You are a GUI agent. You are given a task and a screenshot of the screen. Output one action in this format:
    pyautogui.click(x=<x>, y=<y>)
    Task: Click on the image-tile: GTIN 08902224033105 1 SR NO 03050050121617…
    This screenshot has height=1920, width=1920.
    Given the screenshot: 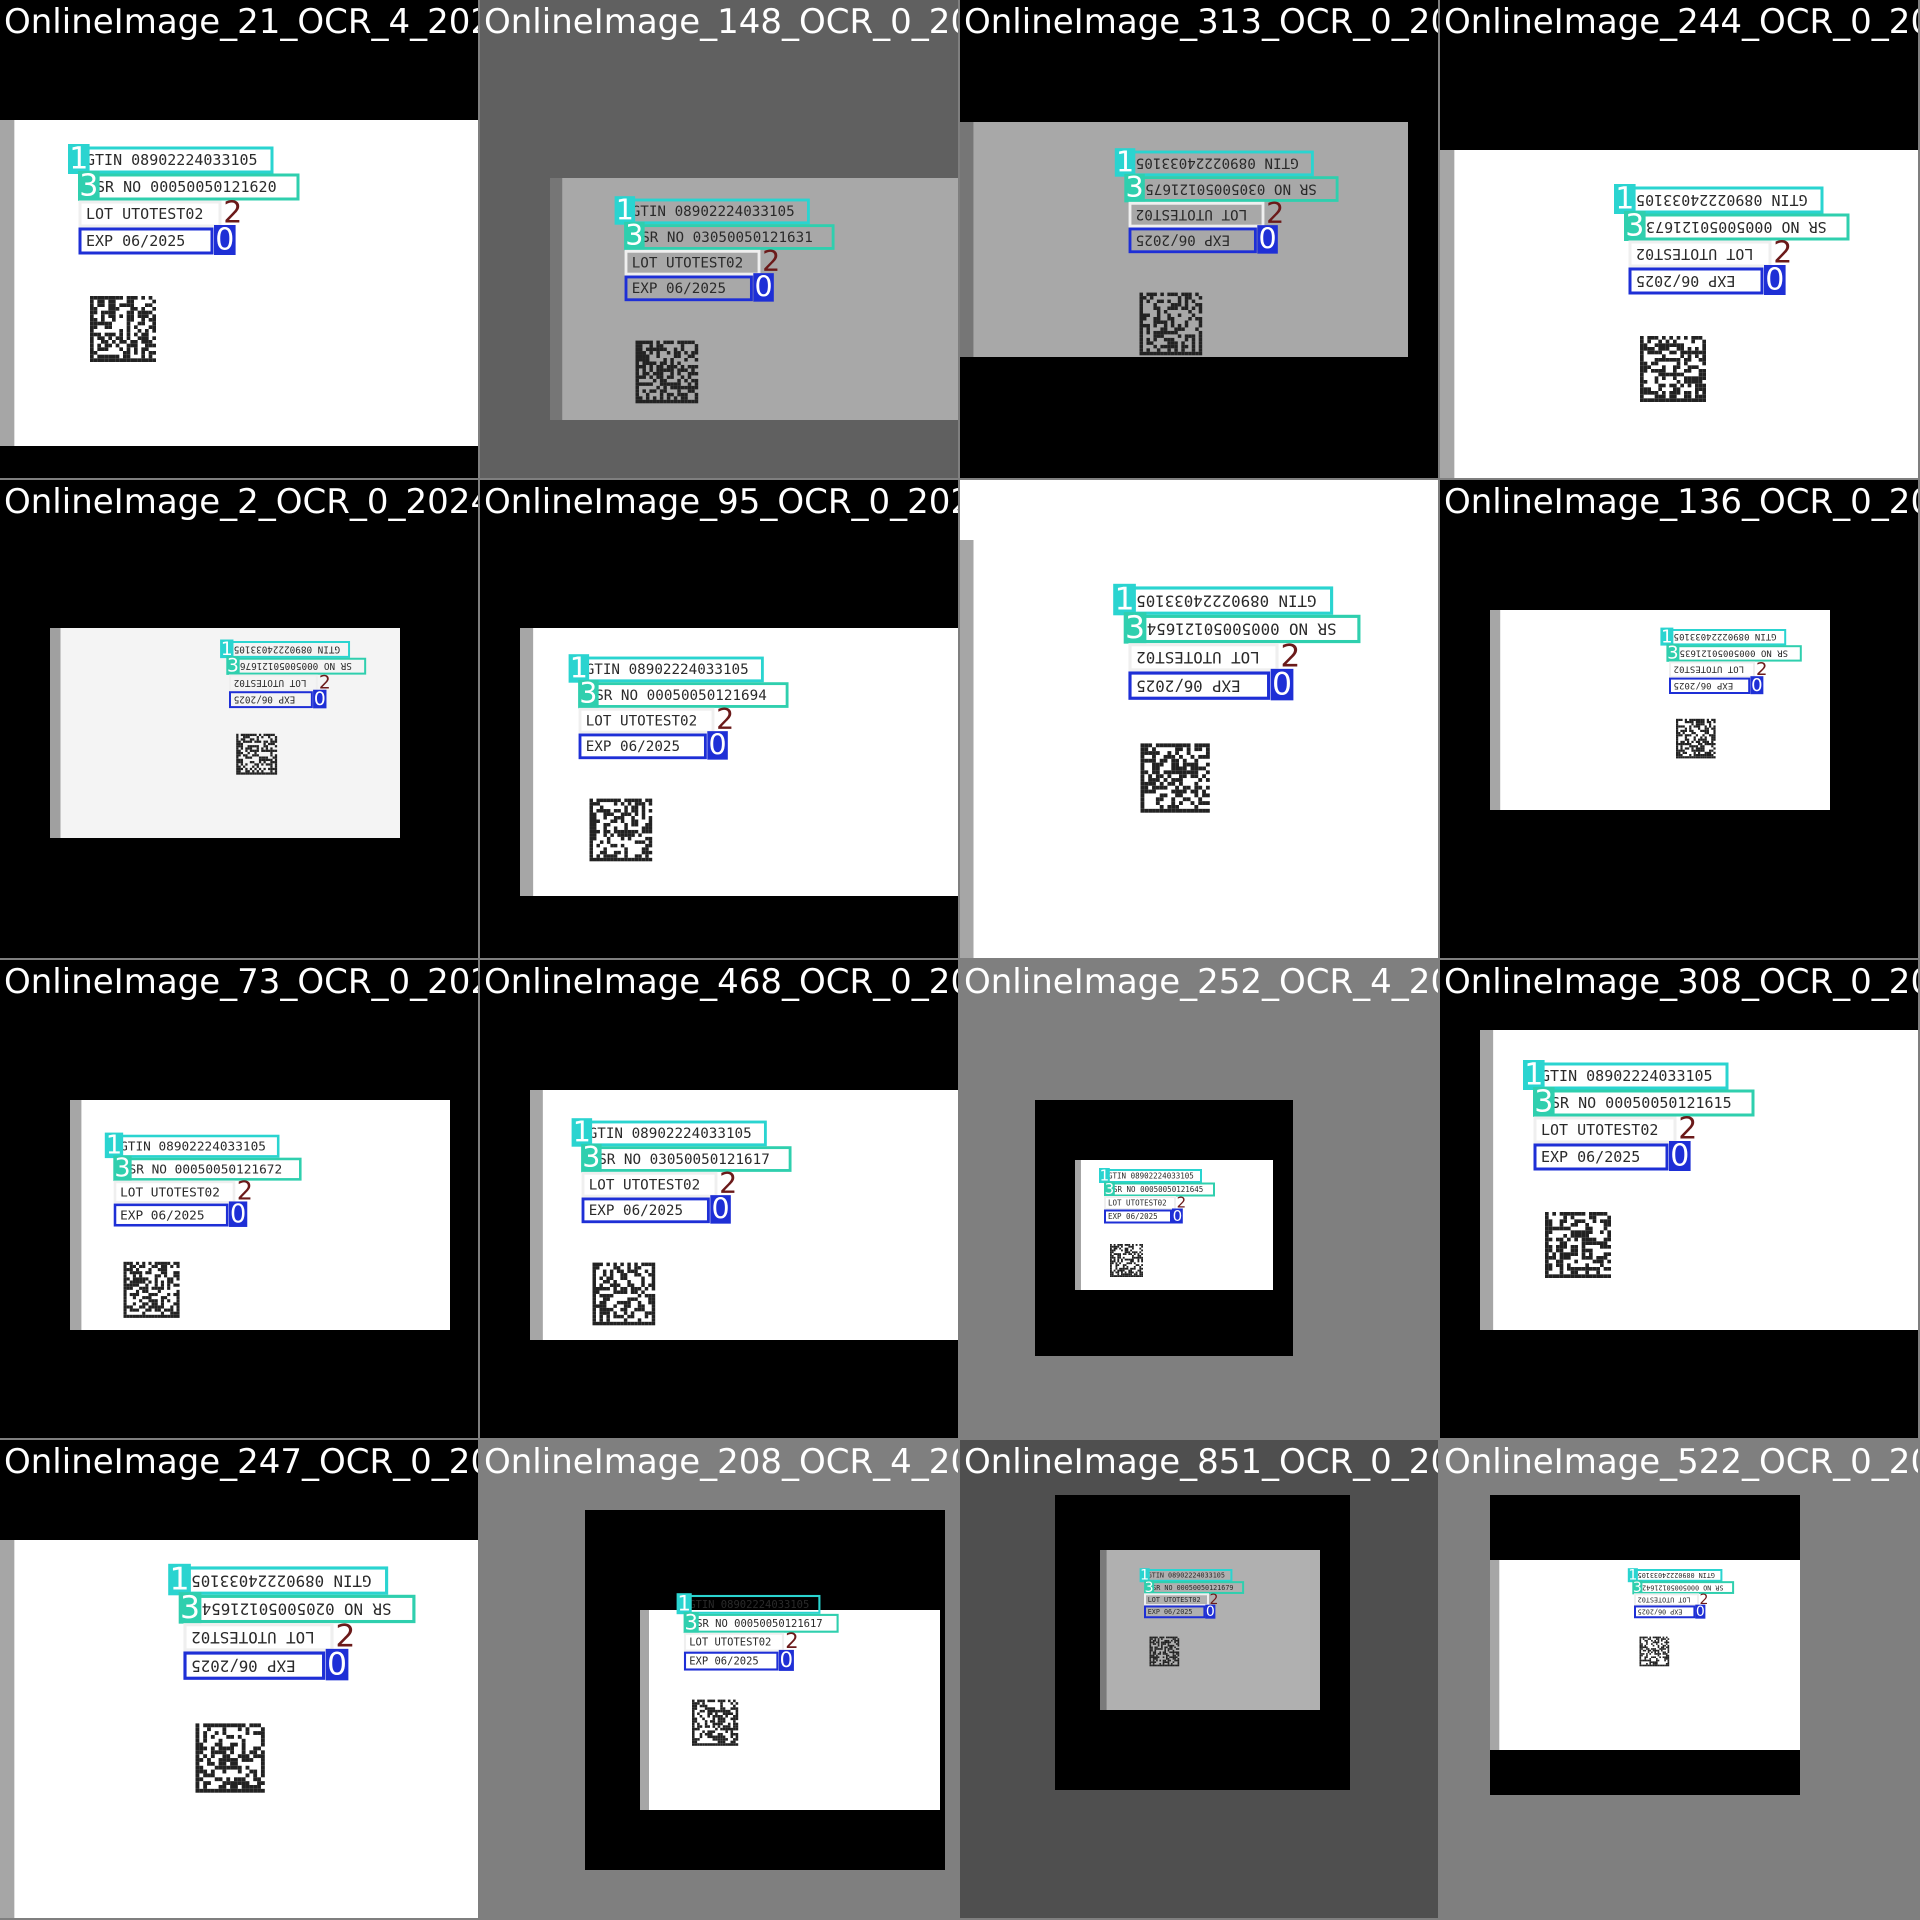 What is the action you would take?
    pyautogui.click(x=719, y=1199)
    